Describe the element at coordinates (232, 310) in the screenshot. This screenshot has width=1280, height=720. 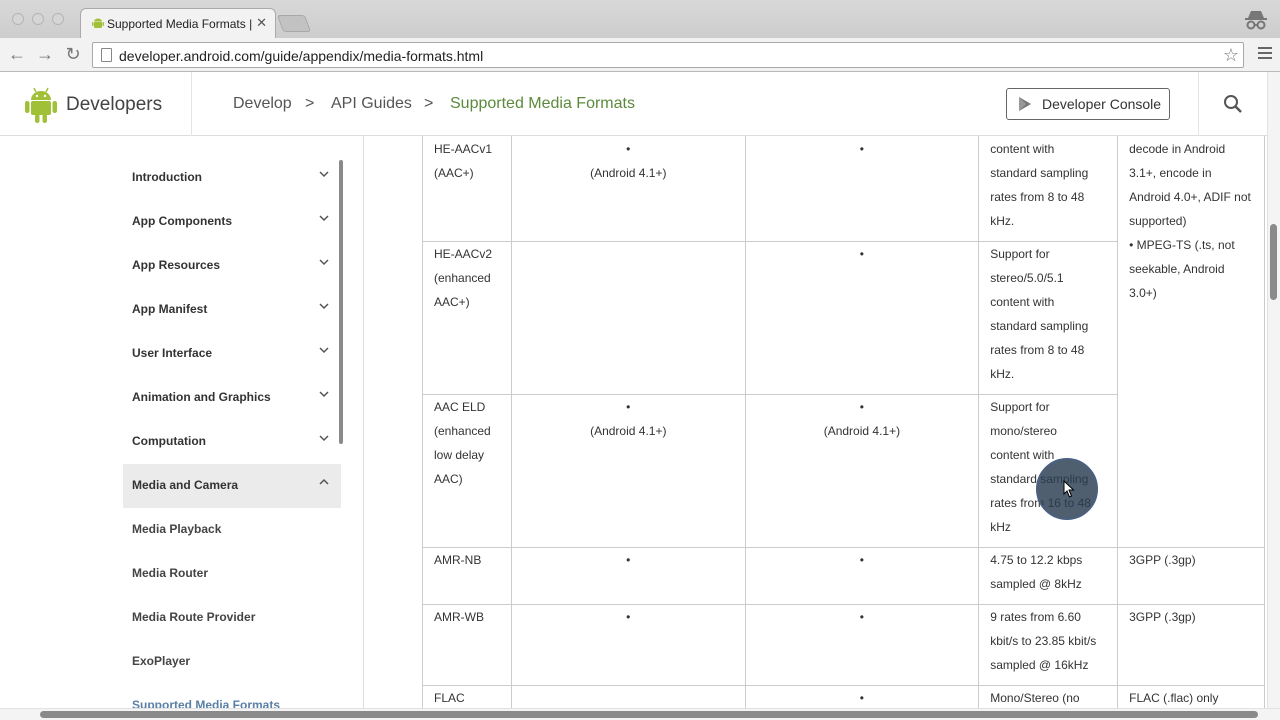
I see `sidebar-item-app-manifest: App Manifest` at that location.